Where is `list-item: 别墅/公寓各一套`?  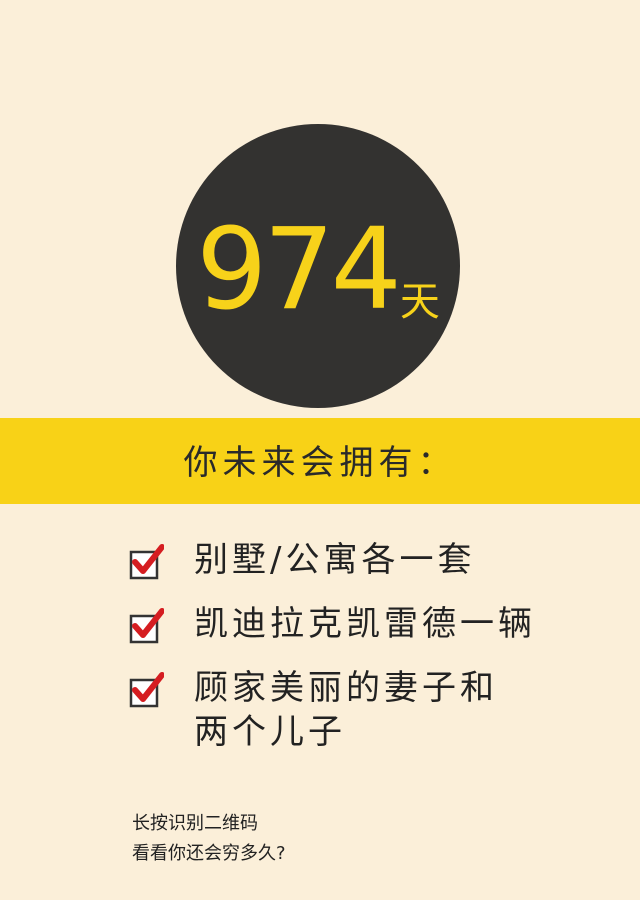
list-item: 别墅/公寓各一套 is located at coordinates (368, 561).